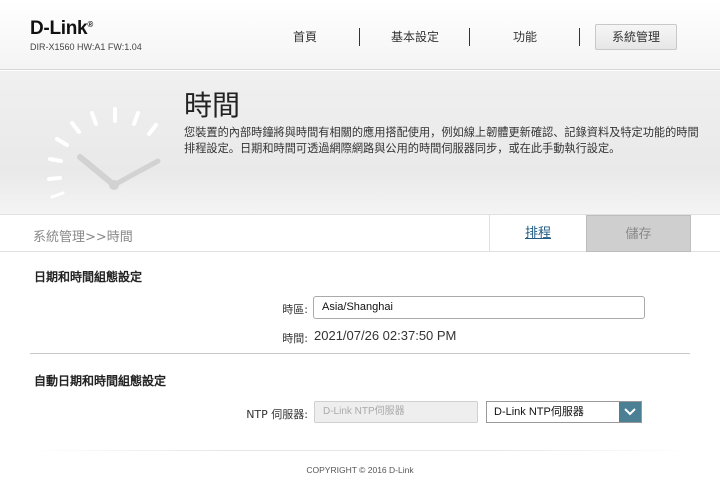 Image resolution: width=720 pixels, height=480 pixels. What do you see at coordinates (638, 233) in the screenshot?
I see `save-button: 儲存` at bounding box center [638, 233].